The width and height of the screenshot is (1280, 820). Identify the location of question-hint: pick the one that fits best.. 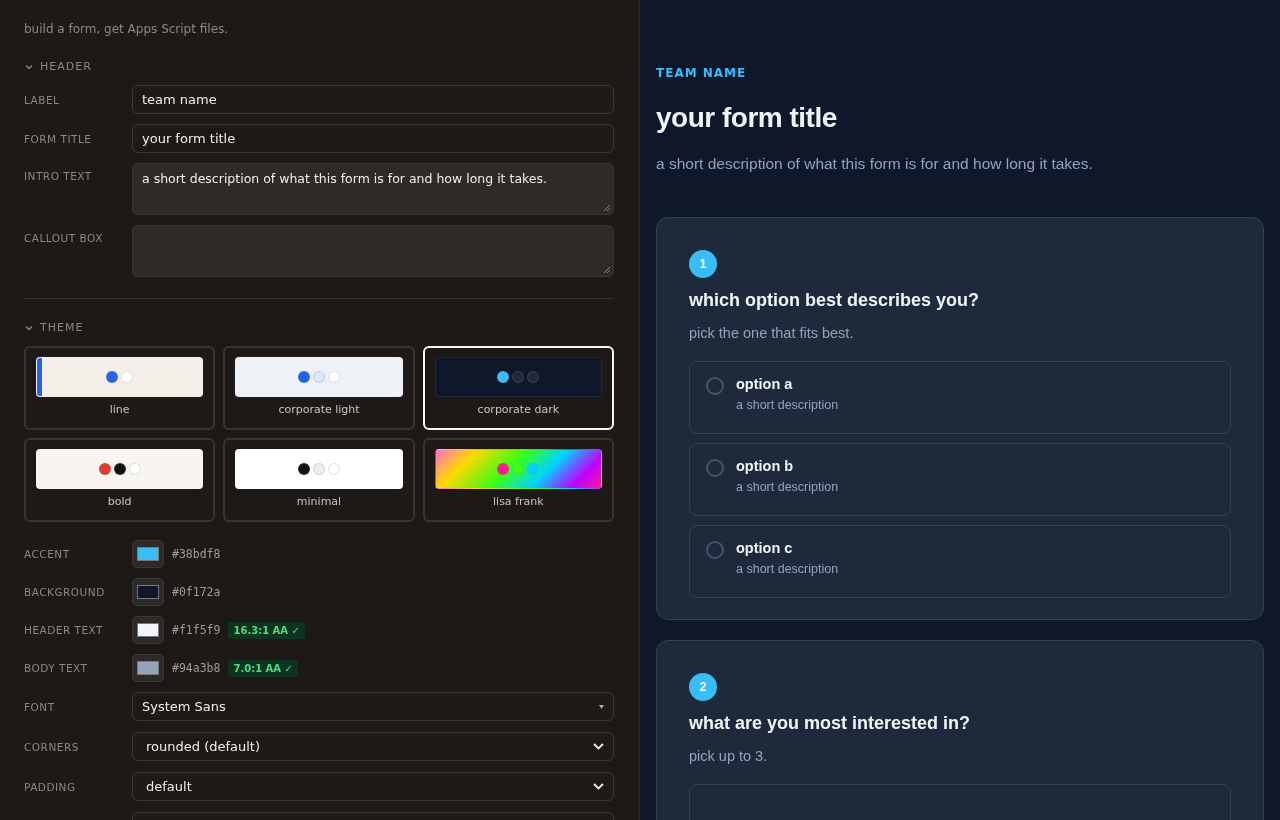
(772, 333).